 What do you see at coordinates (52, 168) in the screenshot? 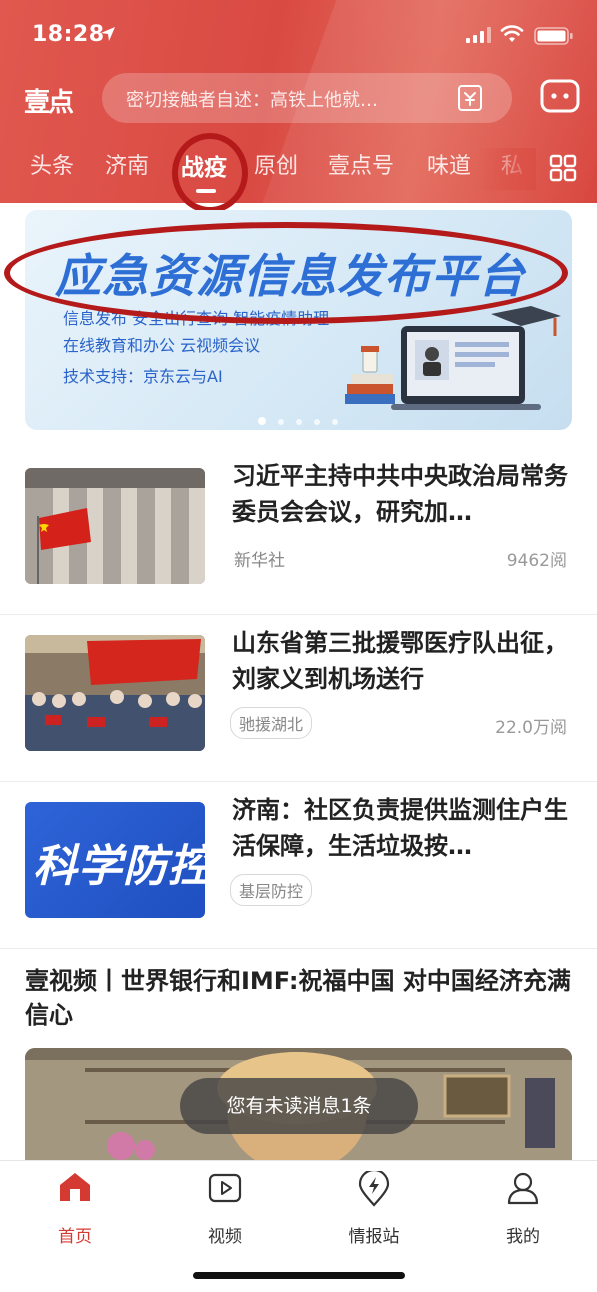
I see `tab-headlines: 头条` at bounding box center [52, 168].